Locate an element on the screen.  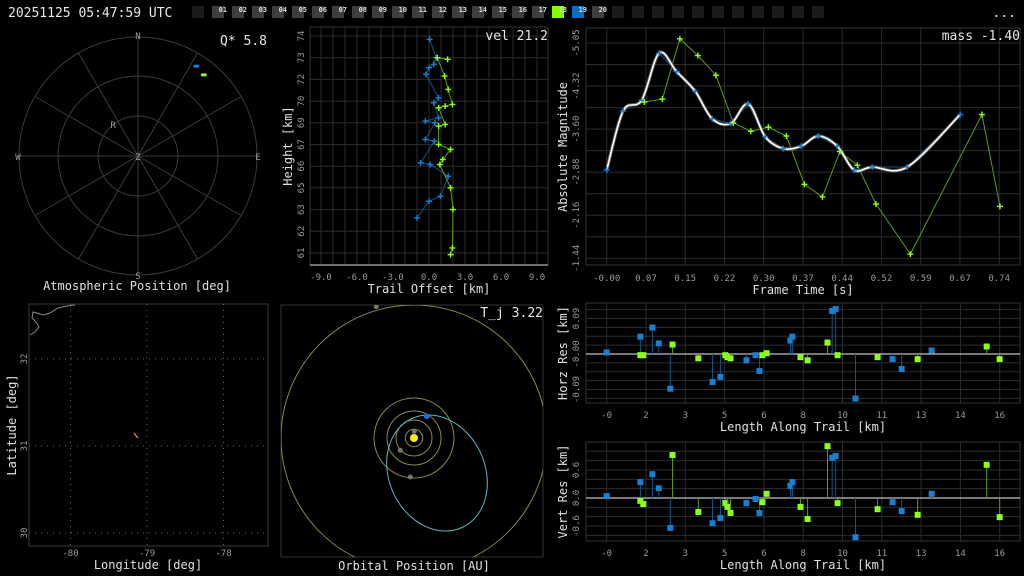
frame-label: 20 is located at coordinates (603, 10).